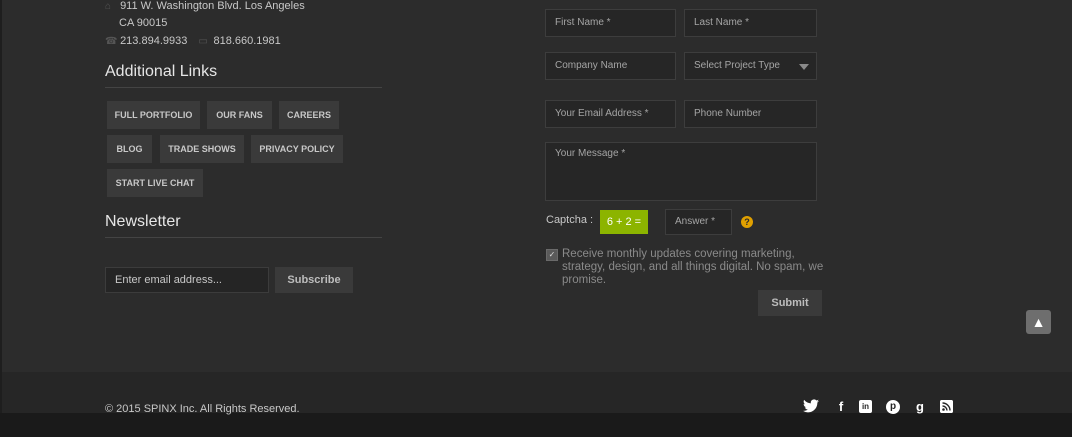  What do you see at coordinates (154, 41) in the screenshot?
I see `phone-number: 213.894.9933` at bounding box center [154, 41].